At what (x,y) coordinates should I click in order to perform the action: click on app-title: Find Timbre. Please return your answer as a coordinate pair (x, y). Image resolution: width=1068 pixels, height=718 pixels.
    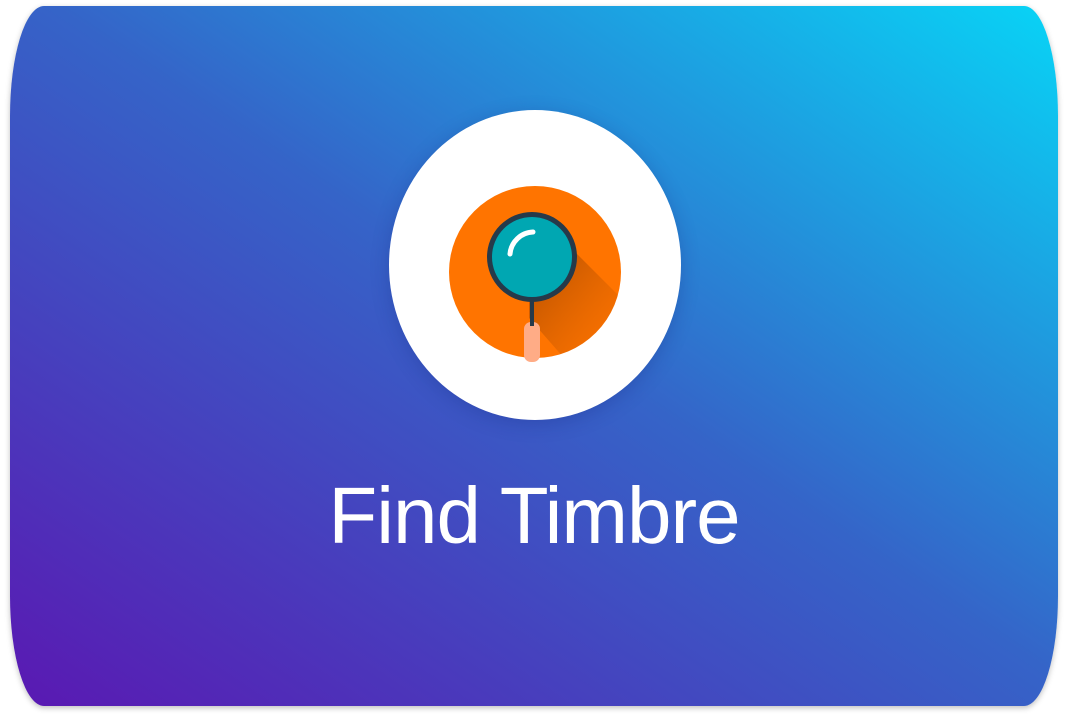
    Looking at the image, I should click on (534, 515).